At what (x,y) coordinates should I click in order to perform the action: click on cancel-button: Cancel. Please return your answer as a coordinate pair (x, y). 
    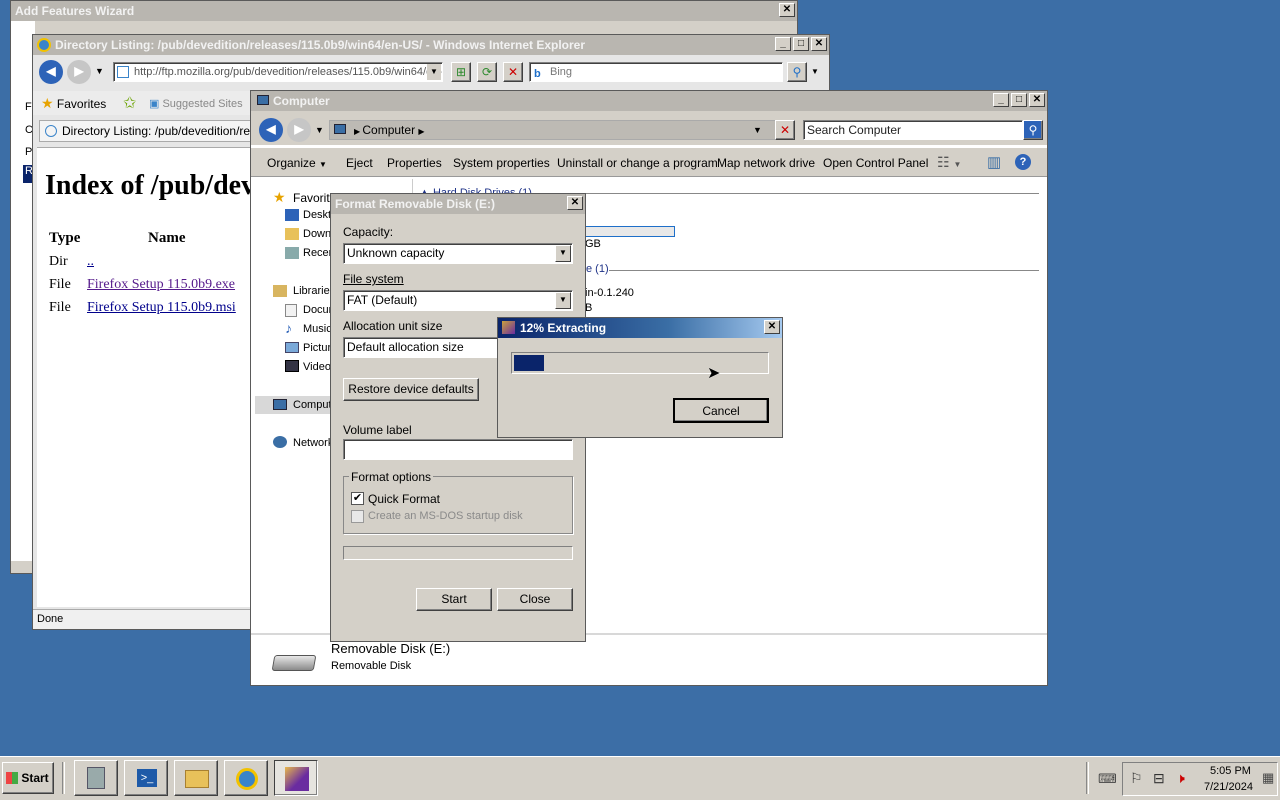
    Looking at the image, I should click on (721, 410).